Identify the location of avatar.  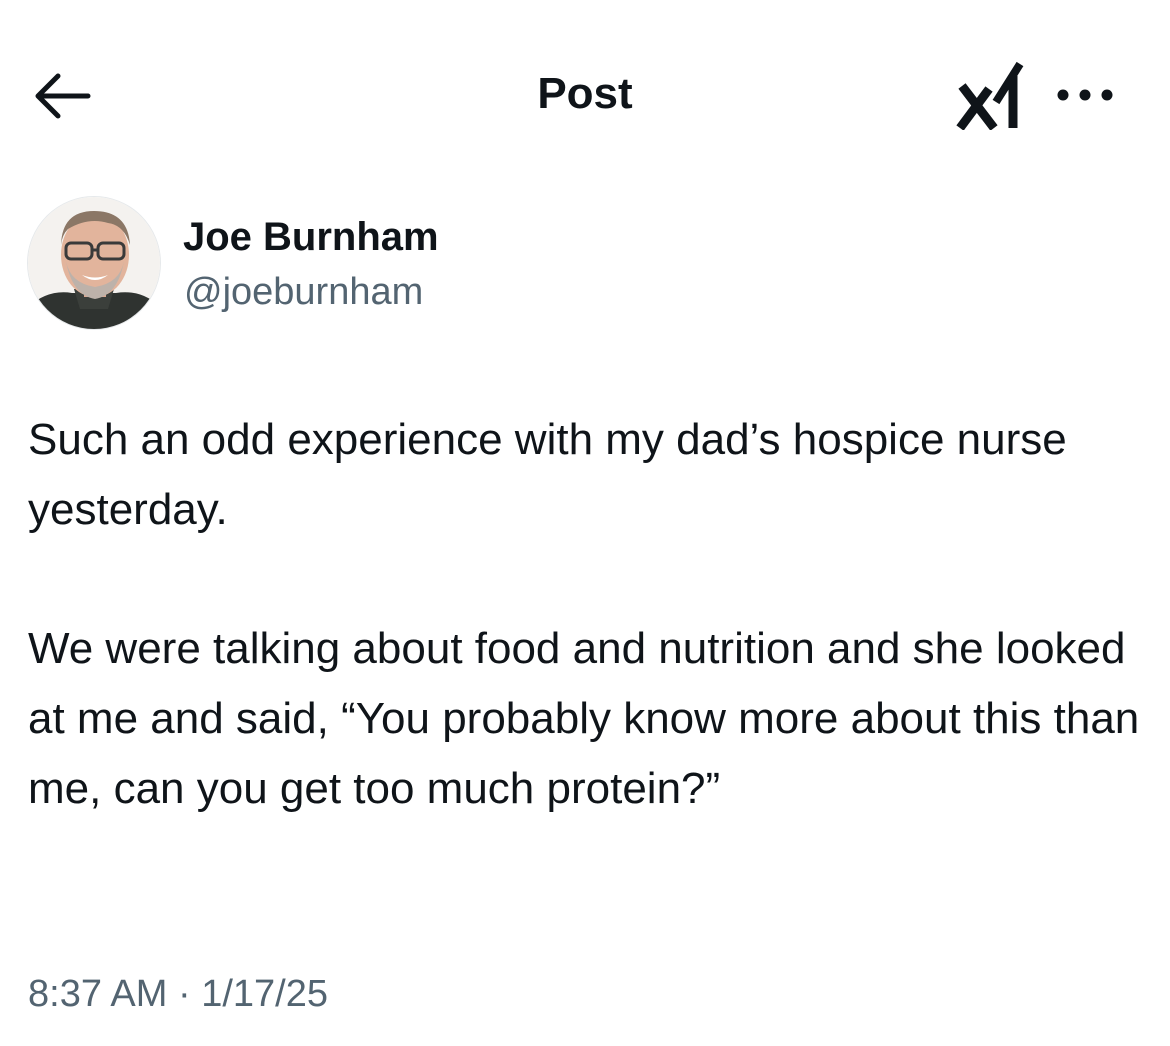
(94, 263).